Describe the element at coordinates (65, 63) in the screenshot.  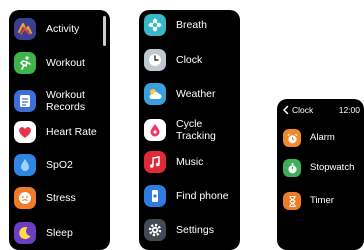
I see `menu-item-label: Workout` at that location.